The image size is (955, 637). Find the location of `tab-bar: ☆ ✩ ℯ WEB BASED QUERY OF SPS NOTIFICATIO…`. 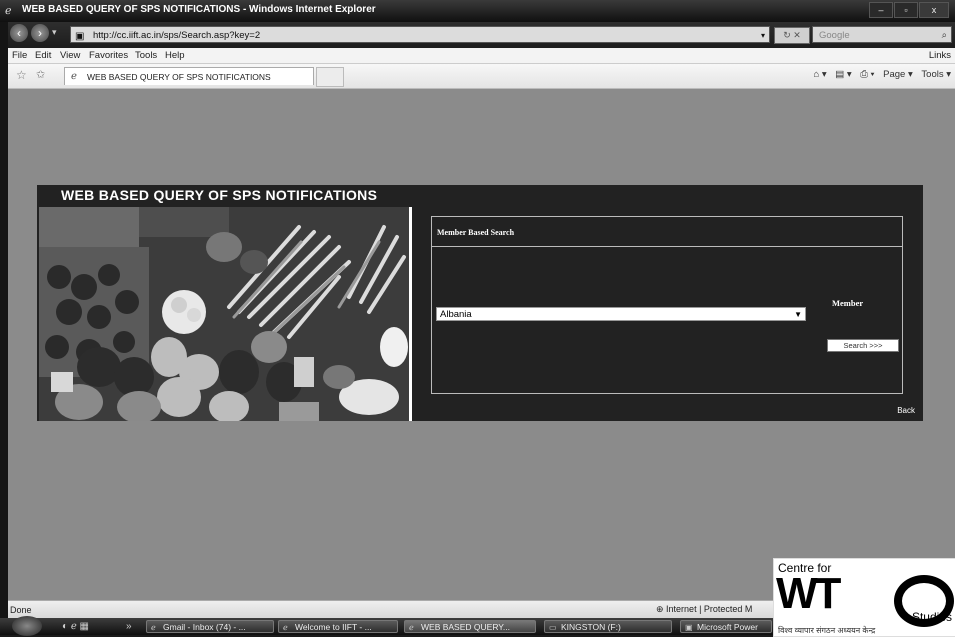

tab-bar: ☆ ✩ ℯ WEB BASED QUERY OF SPS NOTIFICATIO… is located at coordinates (481, 76).